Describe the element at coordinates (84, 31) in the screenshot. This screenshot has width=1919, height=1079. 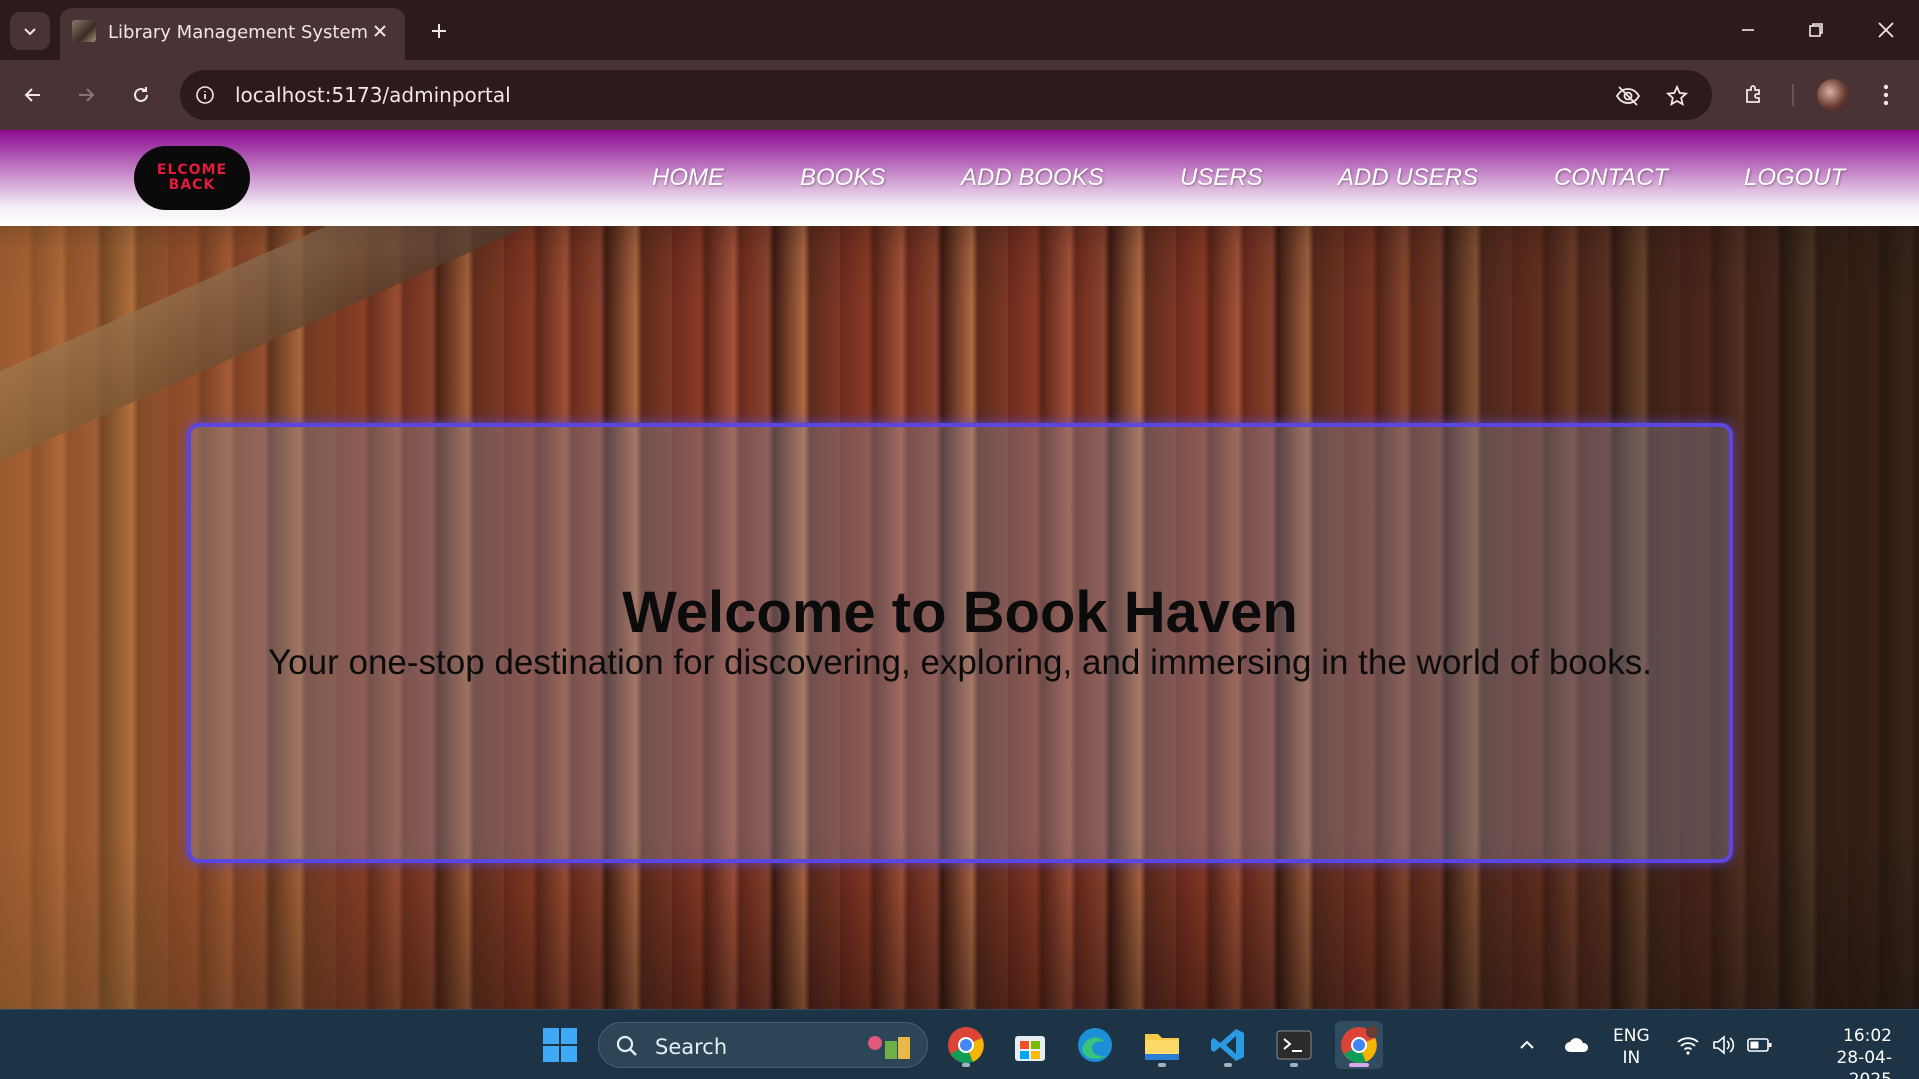
I see `tab-favicon-icon` at that location.